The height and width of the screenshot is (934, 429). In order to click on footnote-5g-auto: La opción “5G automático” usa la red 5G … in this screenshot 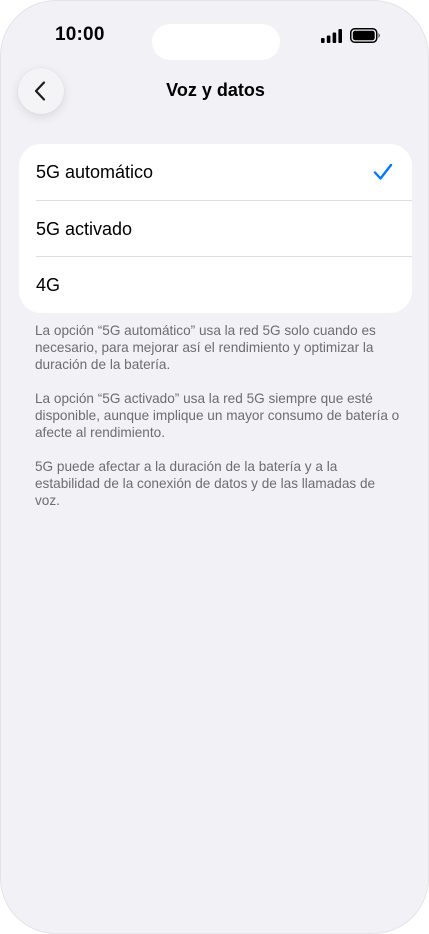, I will do `click(205, 347)`.